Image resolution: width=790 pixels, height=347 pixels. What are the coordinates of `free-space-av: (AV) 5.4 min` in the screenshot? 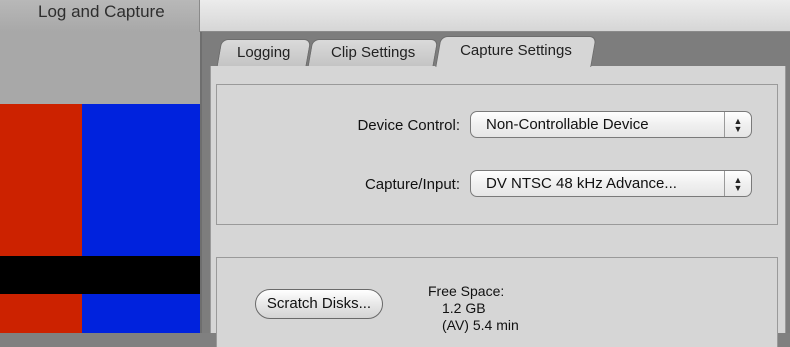 It's located at (480, 325).